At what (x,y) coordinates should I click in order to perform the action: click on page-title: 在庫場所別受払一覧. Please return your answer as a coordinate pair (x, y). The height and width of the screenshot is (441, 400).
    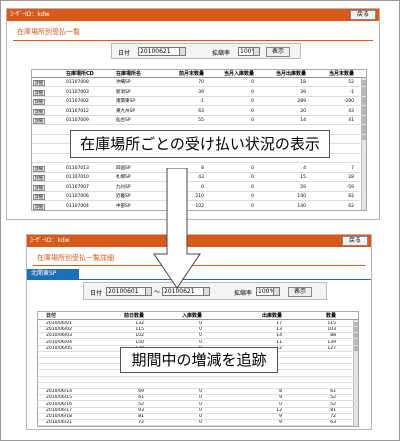
    Looking at the image, I should click on (48, 32).